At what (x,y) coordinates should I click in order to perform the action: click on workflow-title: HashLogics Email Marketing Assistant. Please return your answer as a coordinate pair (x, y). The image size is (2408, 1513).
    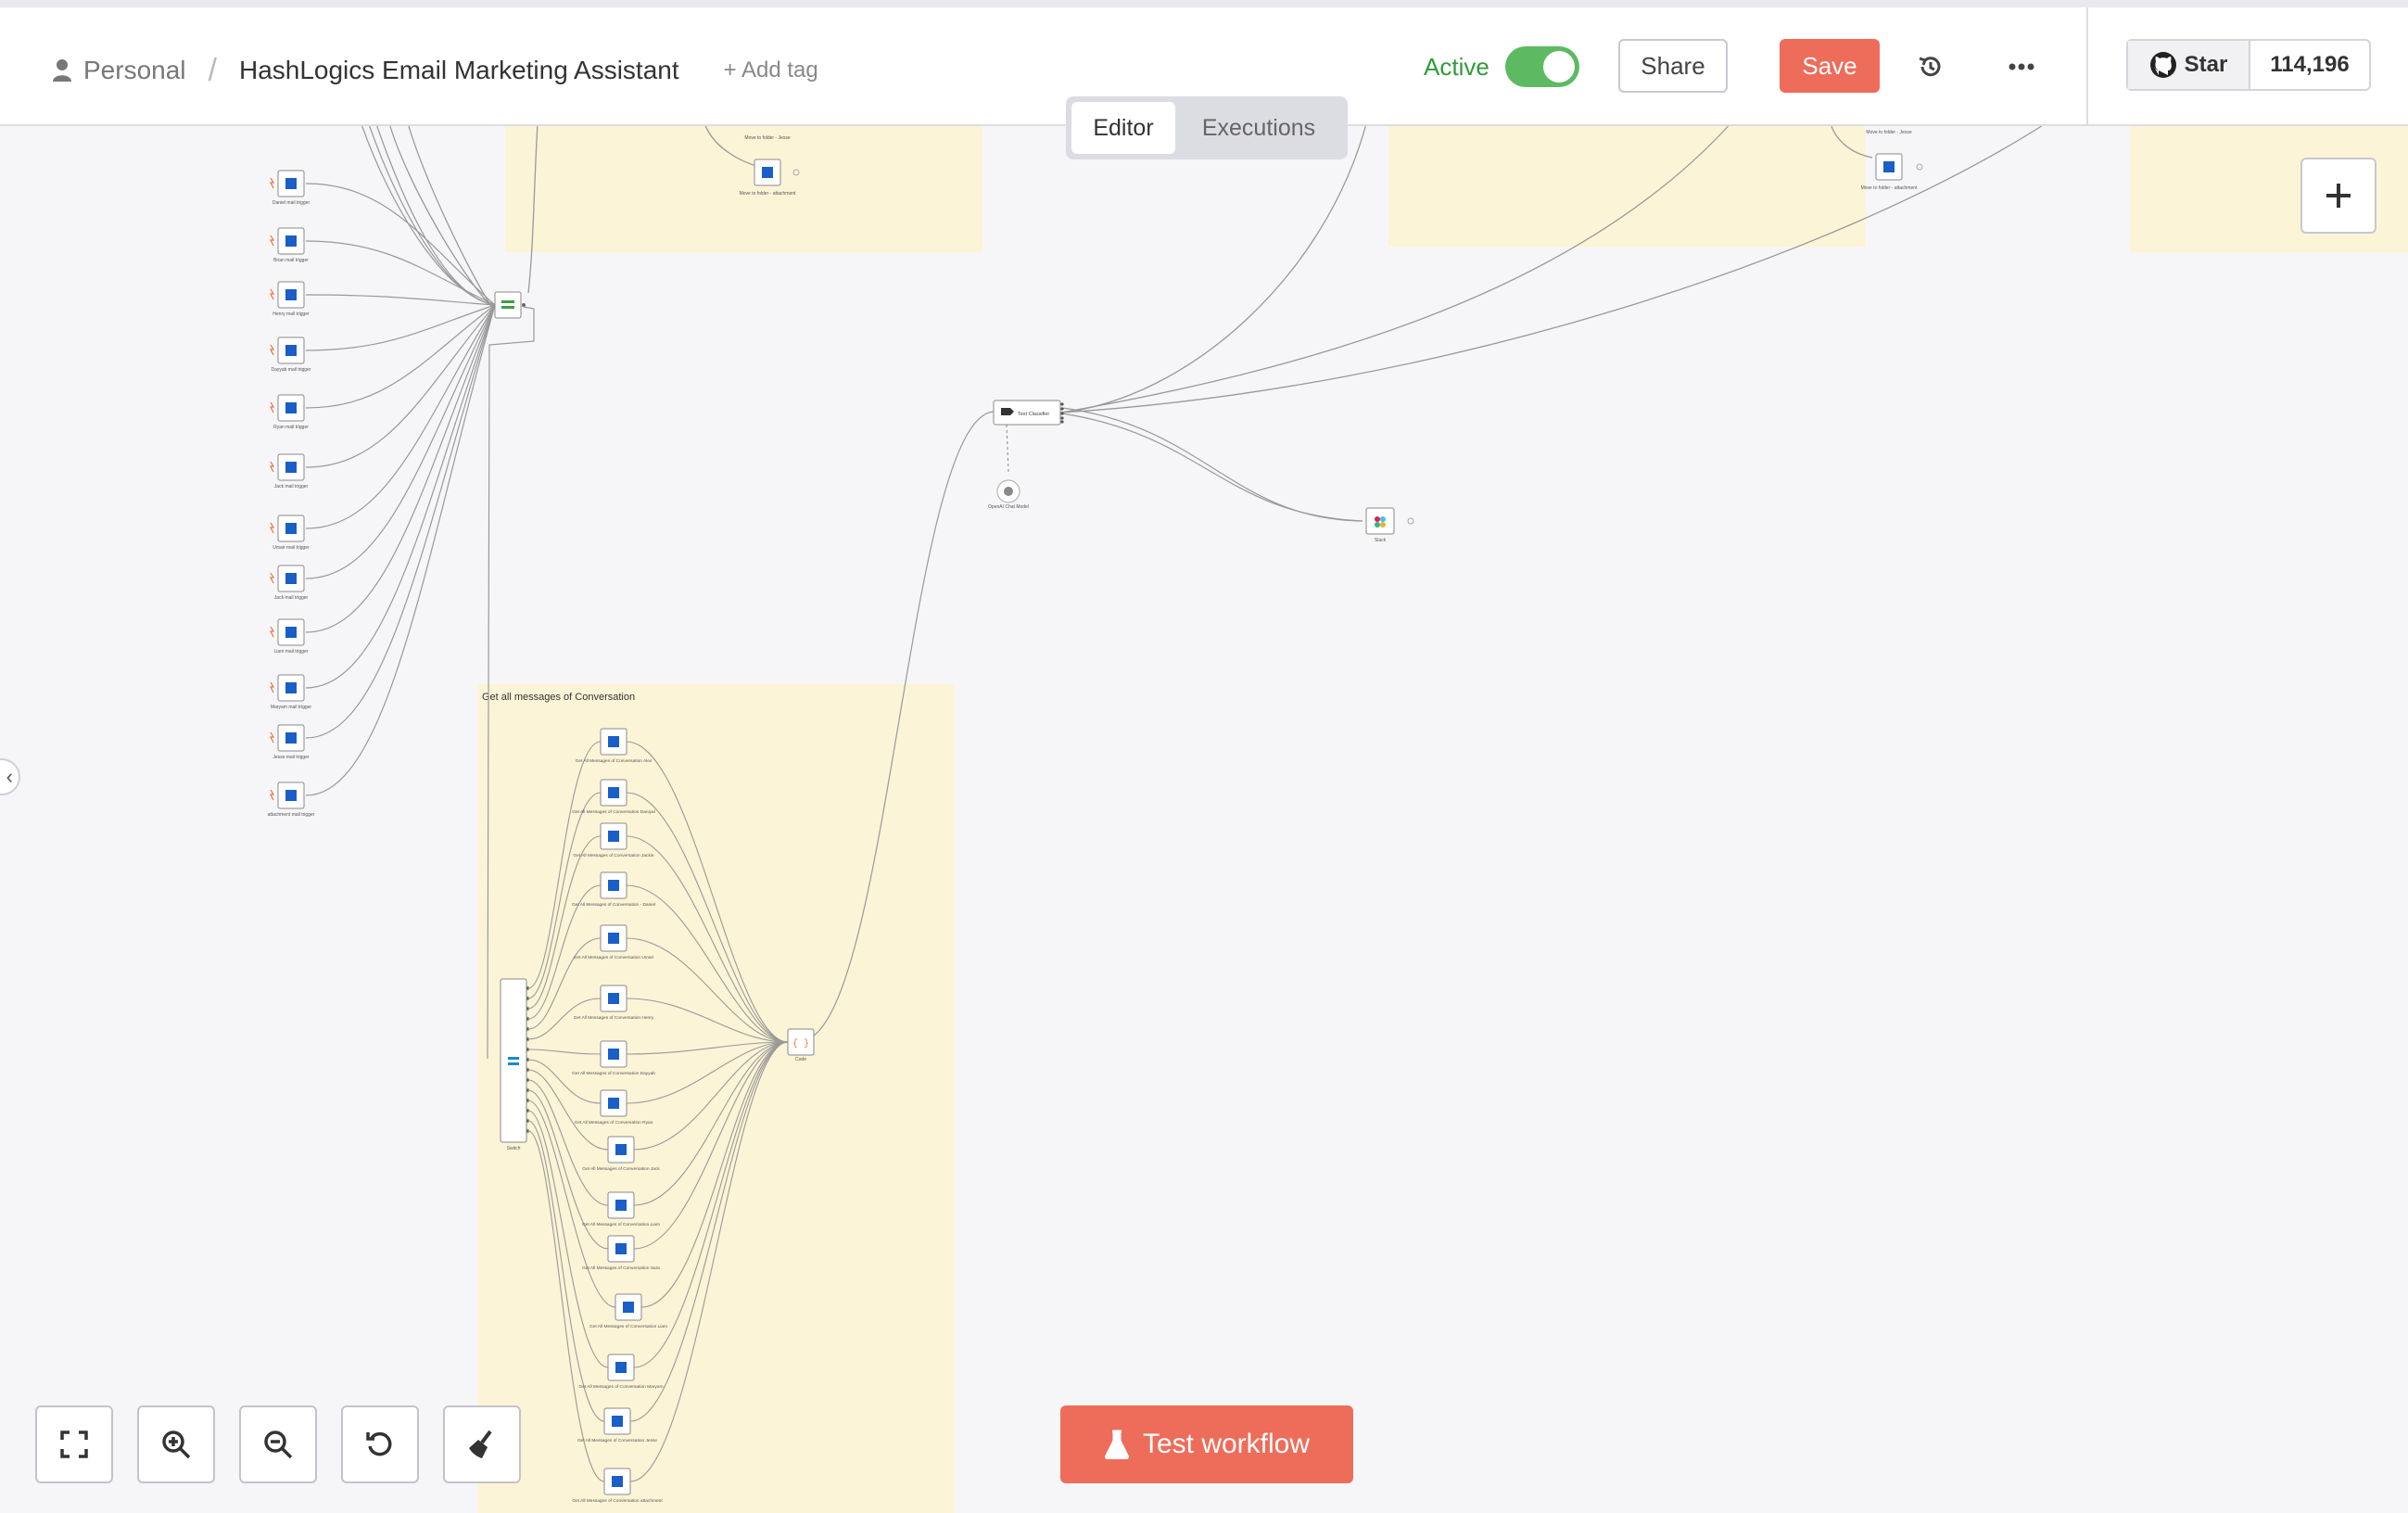
    Looking at the image, I should click on (459, 70).